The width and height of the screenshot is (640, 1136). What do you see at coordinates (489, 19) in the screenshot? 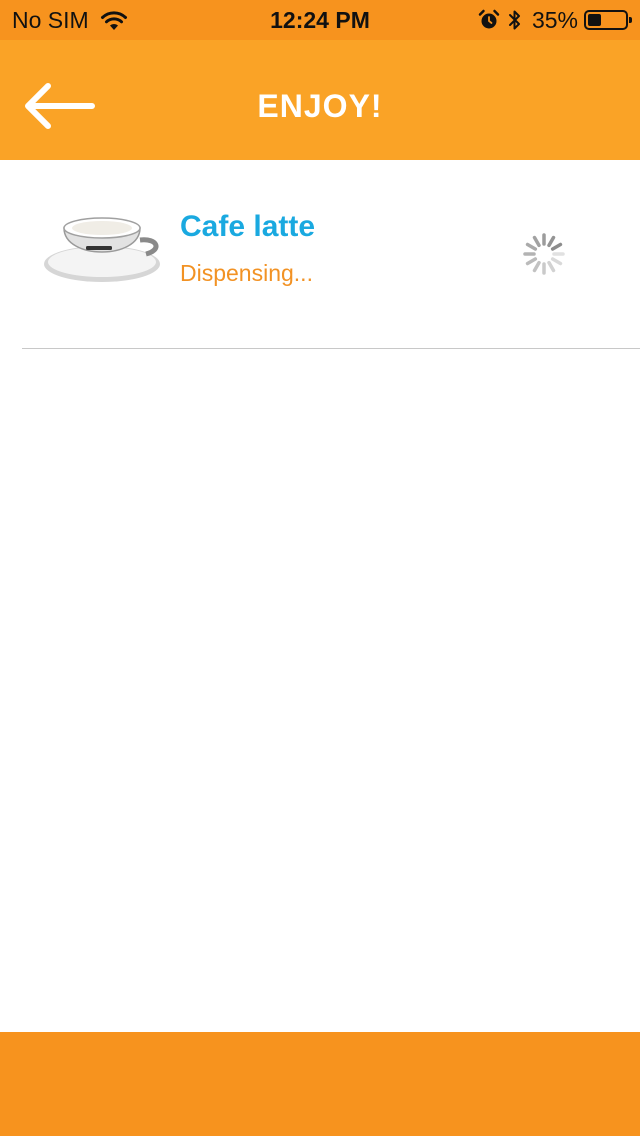
I see `alarm-icon` at bounding box center [489, 19].